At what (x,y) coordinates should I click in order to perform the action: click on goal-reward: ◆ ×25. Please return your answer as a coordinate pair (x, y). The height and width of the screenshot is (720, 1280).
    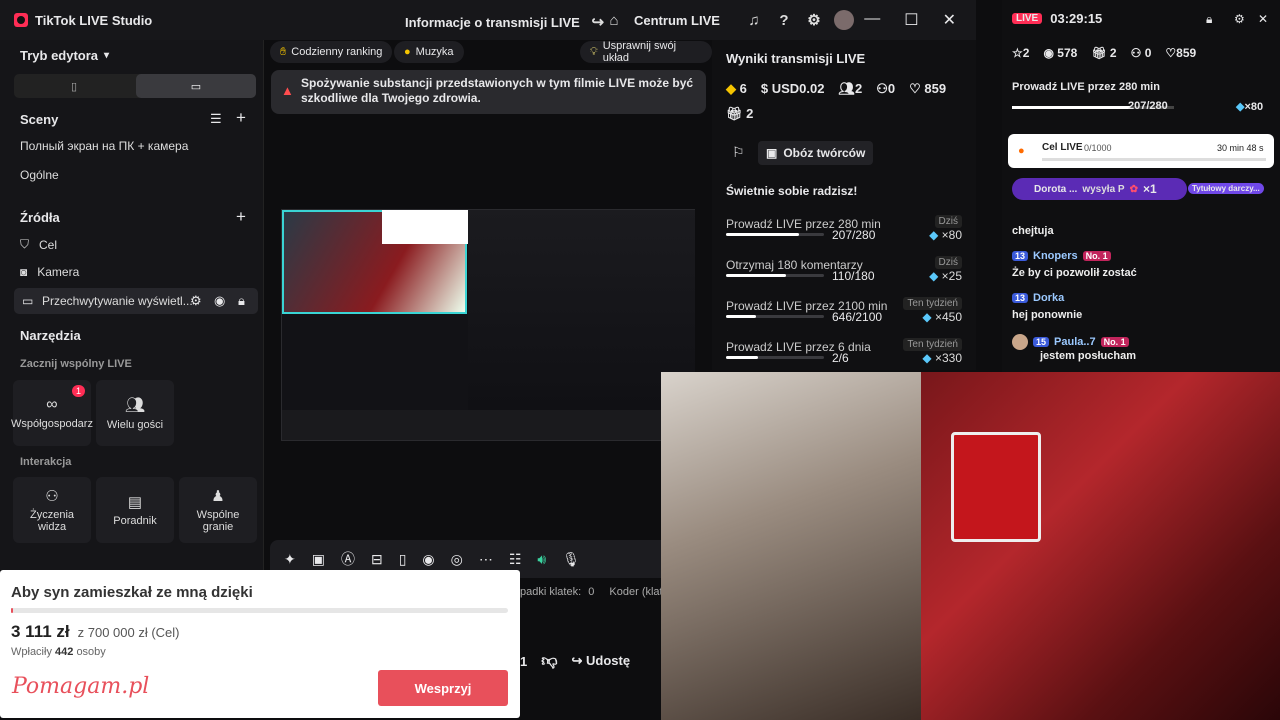
    Looking at the image, I should click on (945, 276).